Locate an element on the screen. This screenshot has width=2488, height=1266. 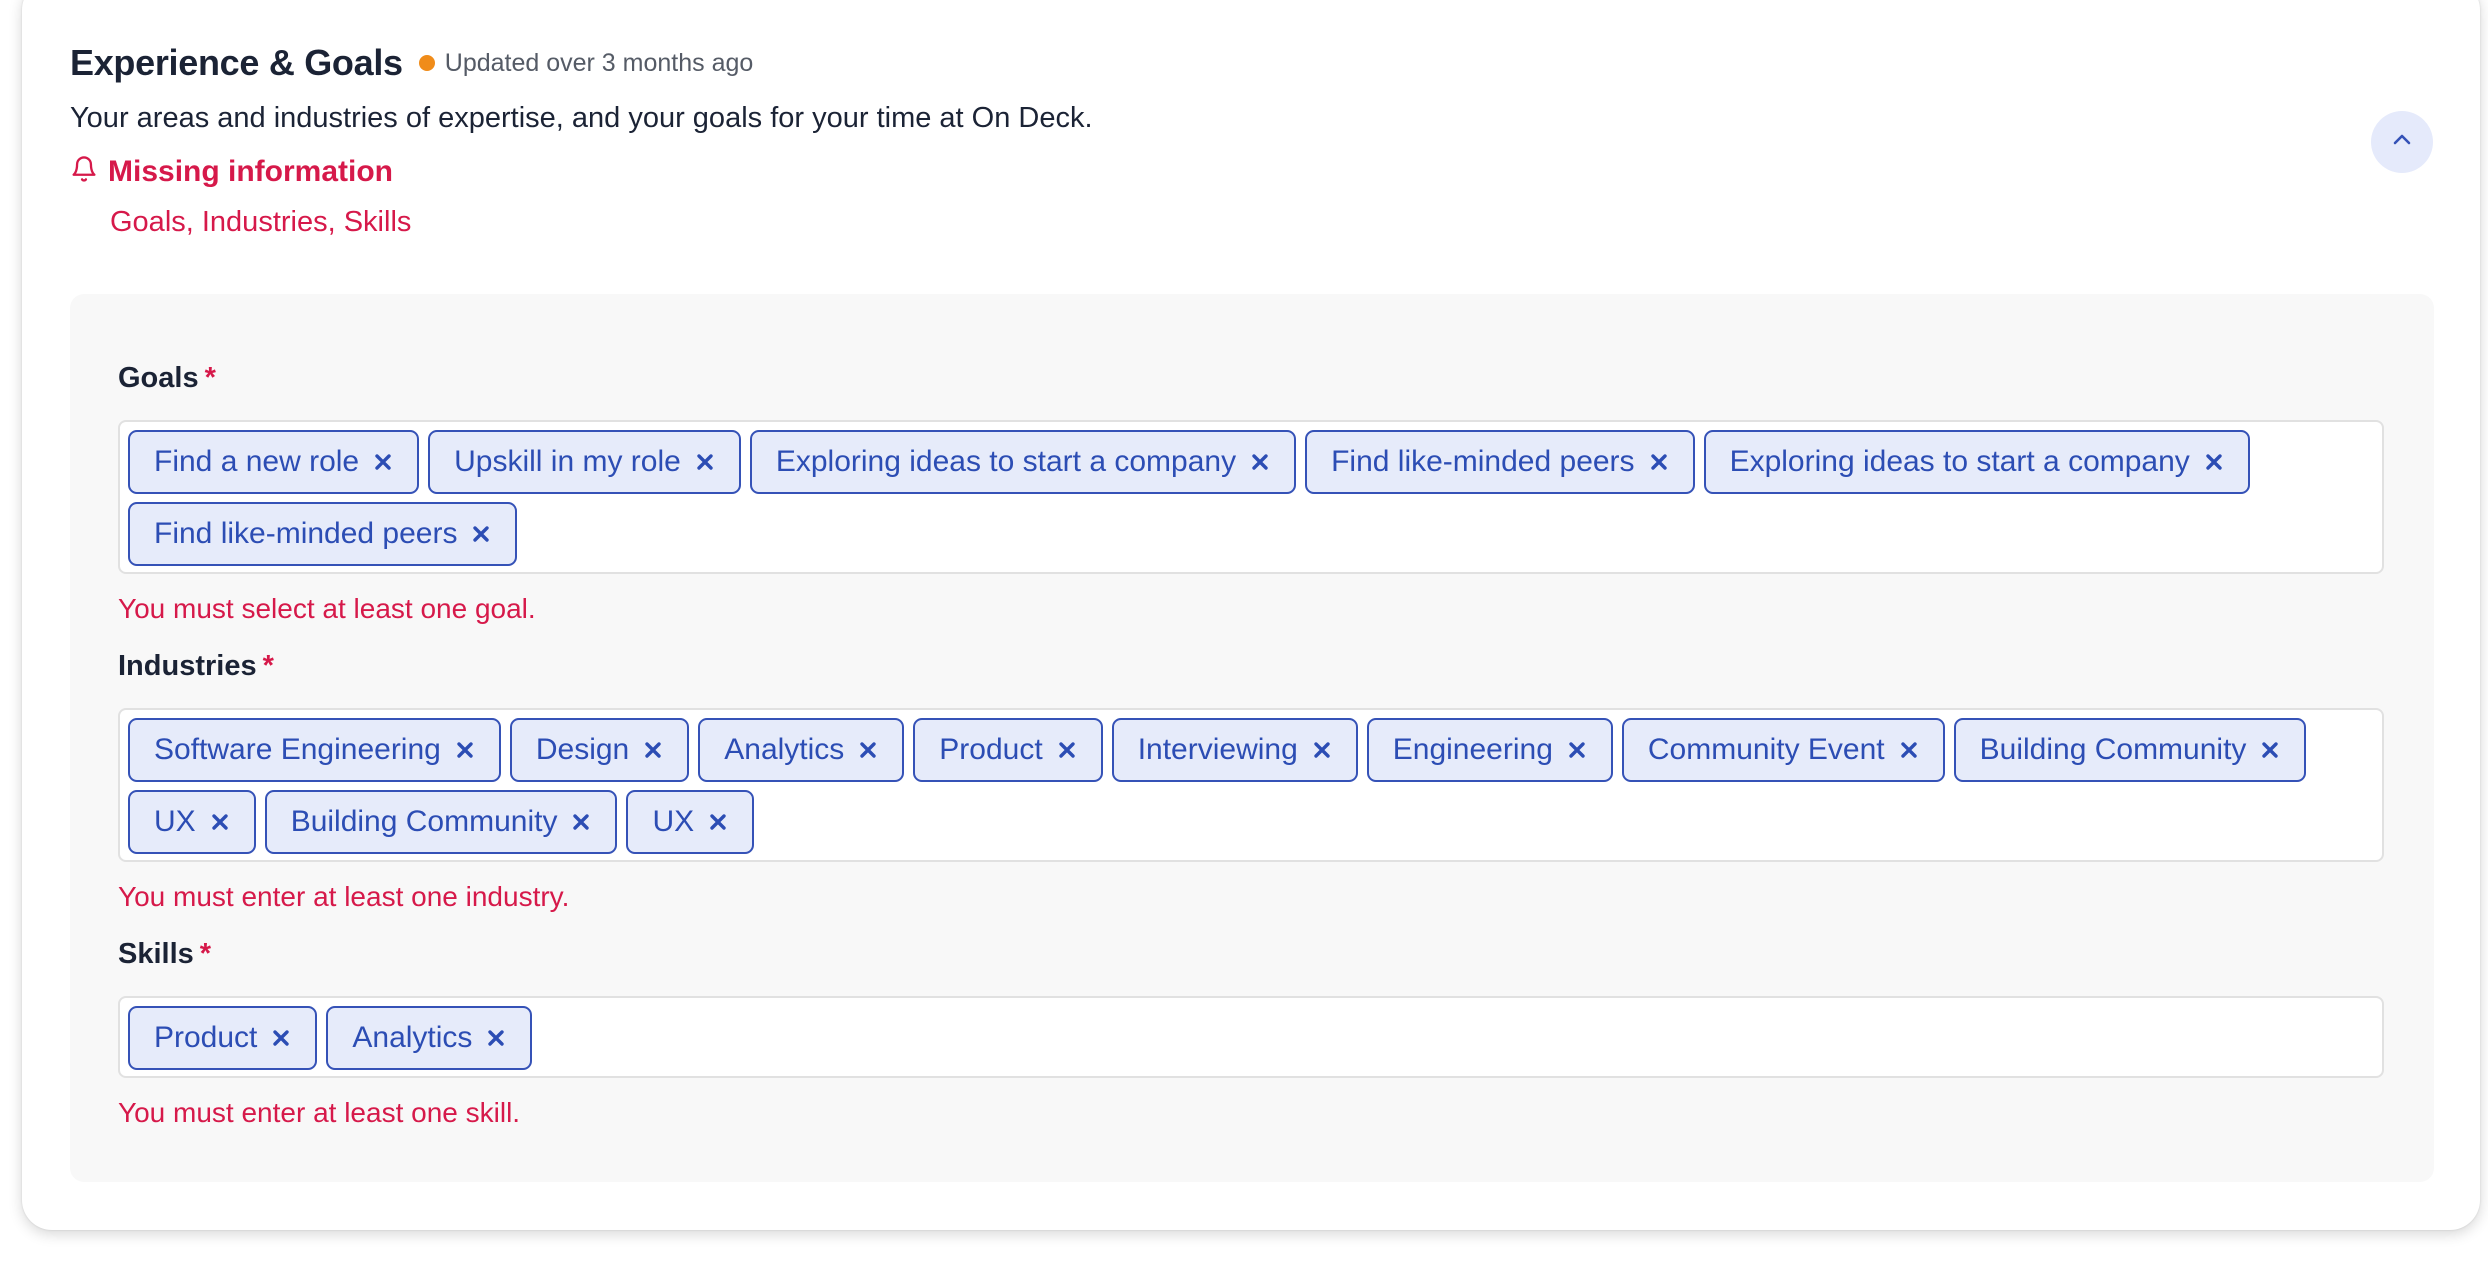
goals-tag: Find a new role is located at coordinates (274, 462).